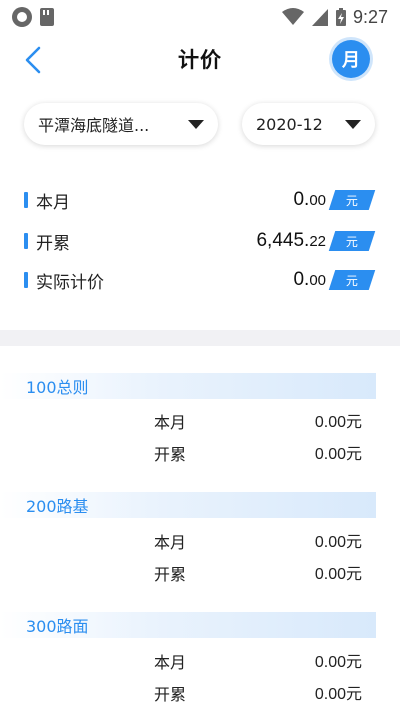  I want to click on section-title: 100总则, so click(188, 386).